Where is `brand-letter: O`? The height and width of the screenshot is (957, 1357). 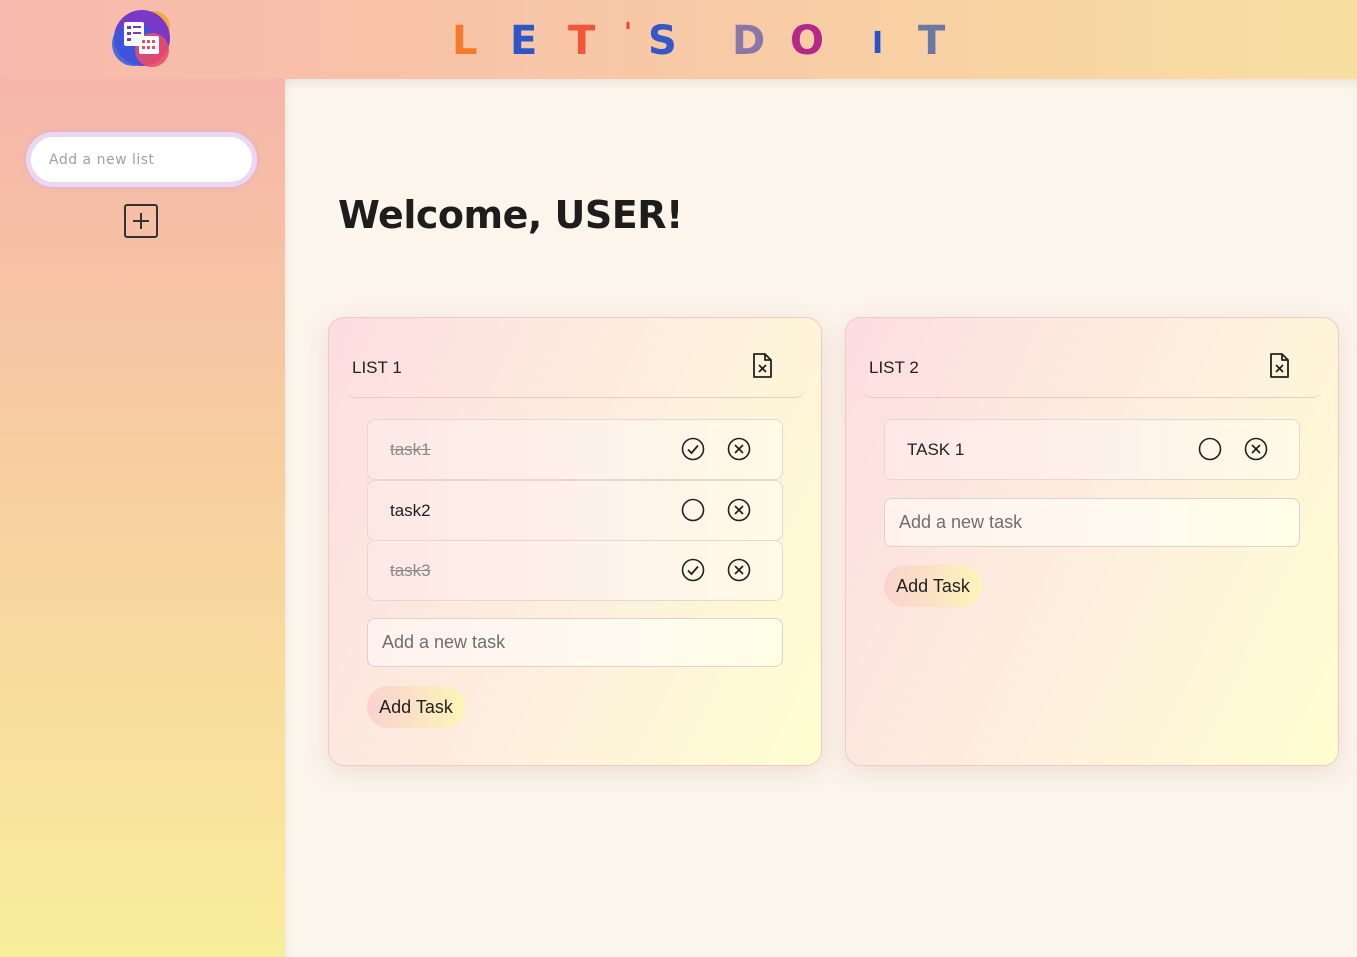 brand-letter: O is located at coordinates (807, 41).